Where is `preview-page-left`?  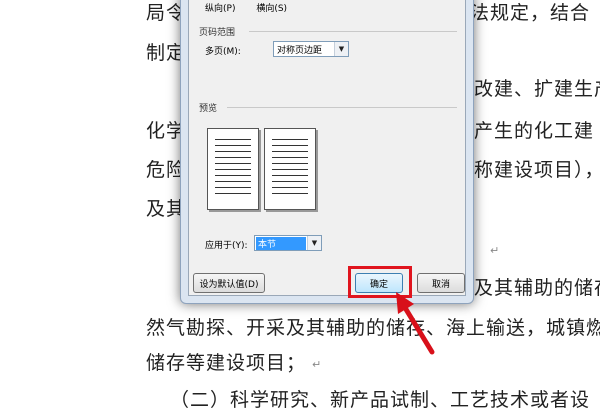 preview-page-left is located at coordinates (233, 169).